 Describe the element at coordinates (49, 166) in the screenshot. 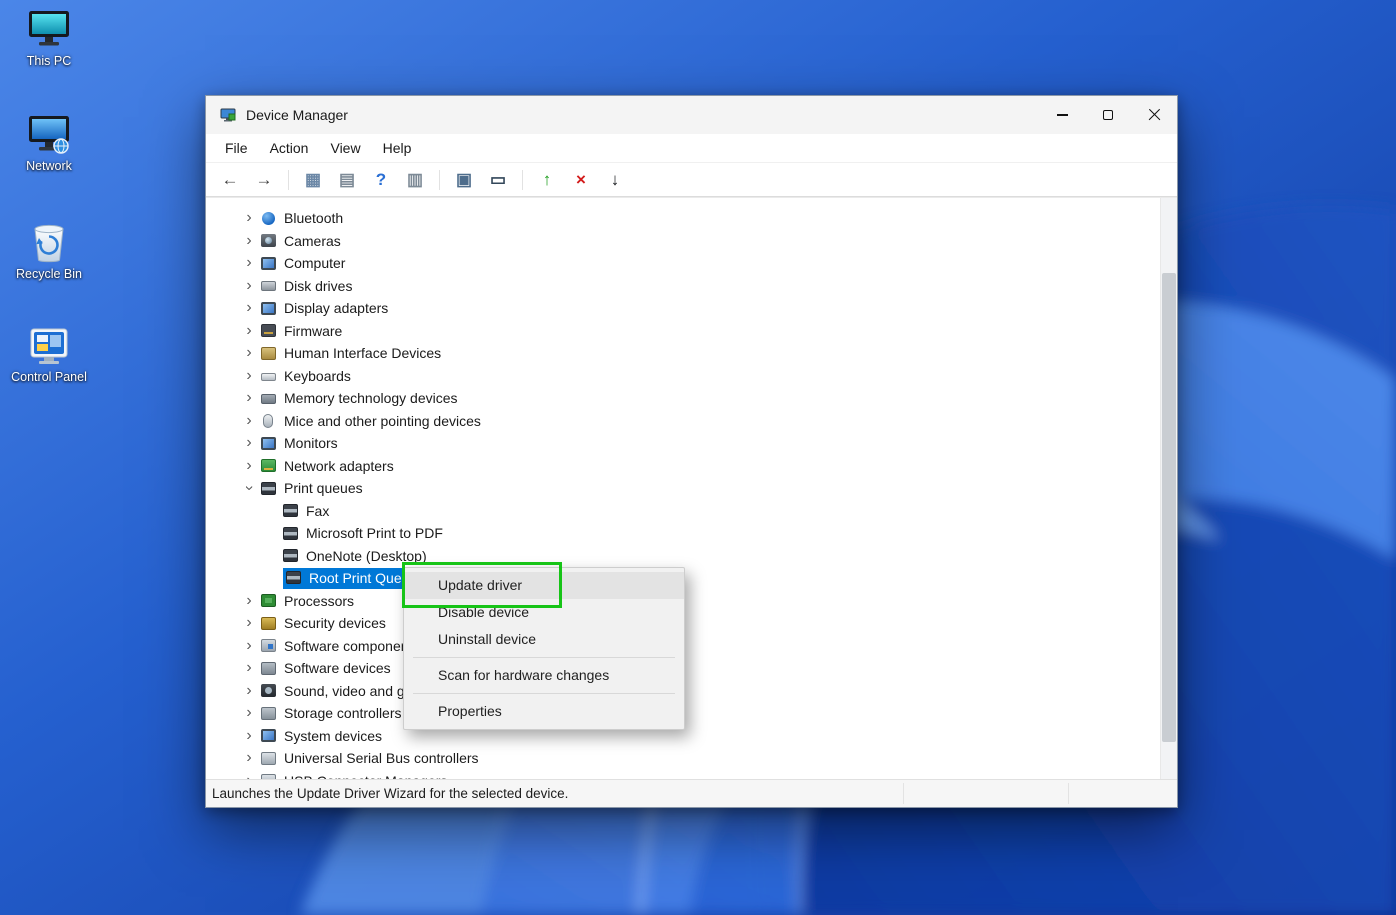

I see `desktop-icon-label: Network` at that location.